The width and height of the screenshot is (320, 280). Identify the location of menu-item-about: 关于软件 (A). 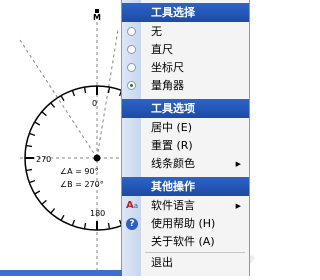
(185, 242).